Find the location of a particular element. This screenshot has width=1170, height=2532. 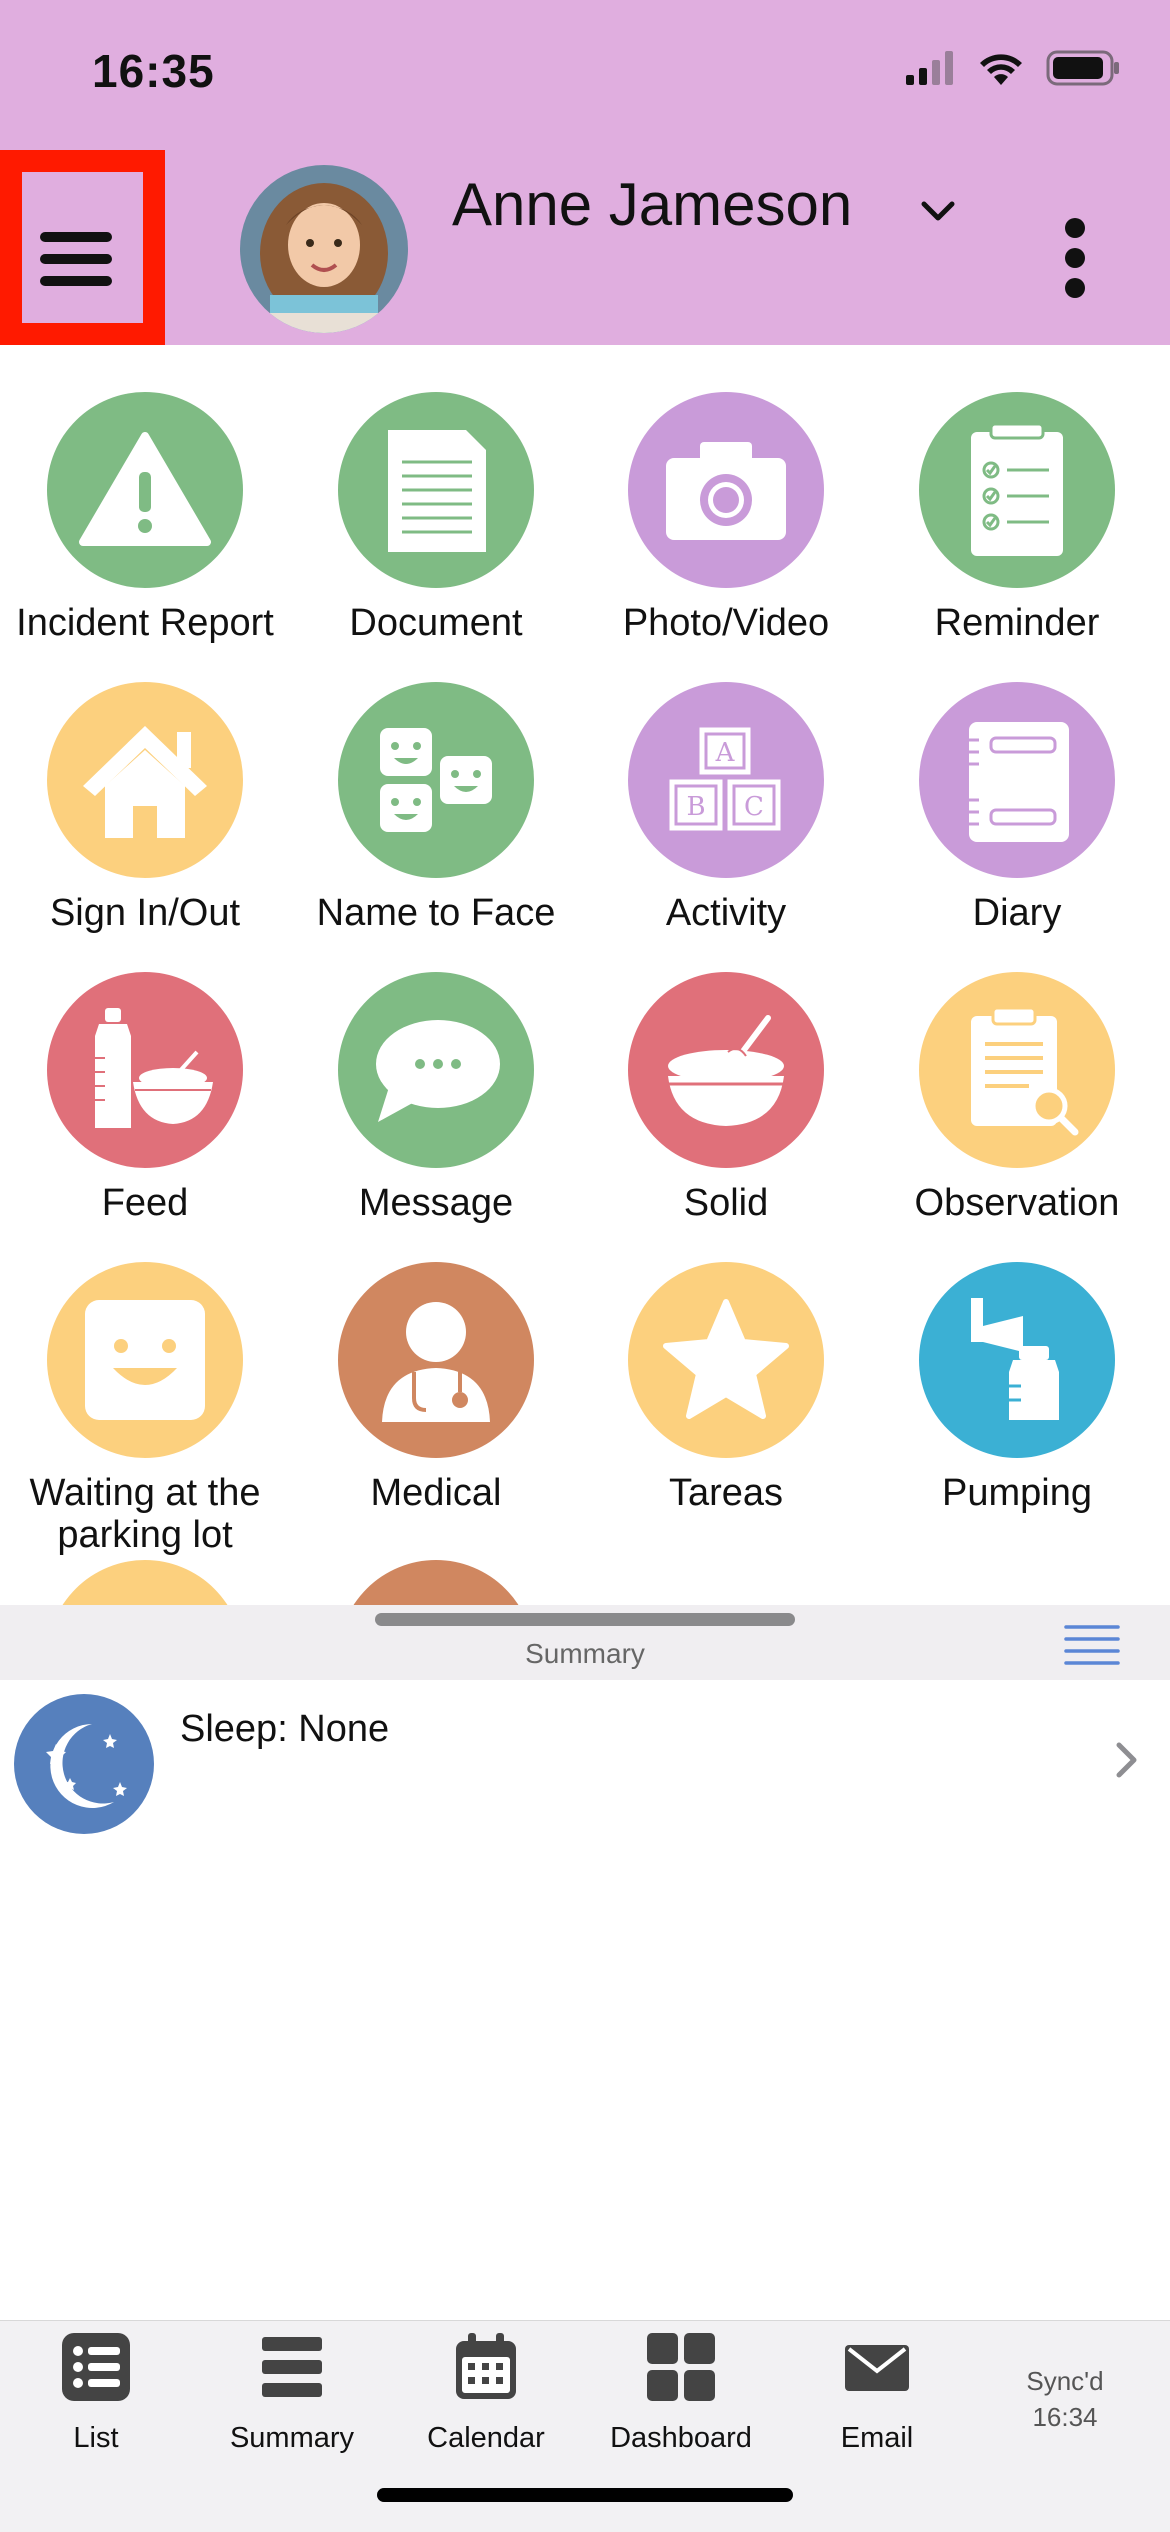

tab-list: List is located at coordinates (96, 2393).